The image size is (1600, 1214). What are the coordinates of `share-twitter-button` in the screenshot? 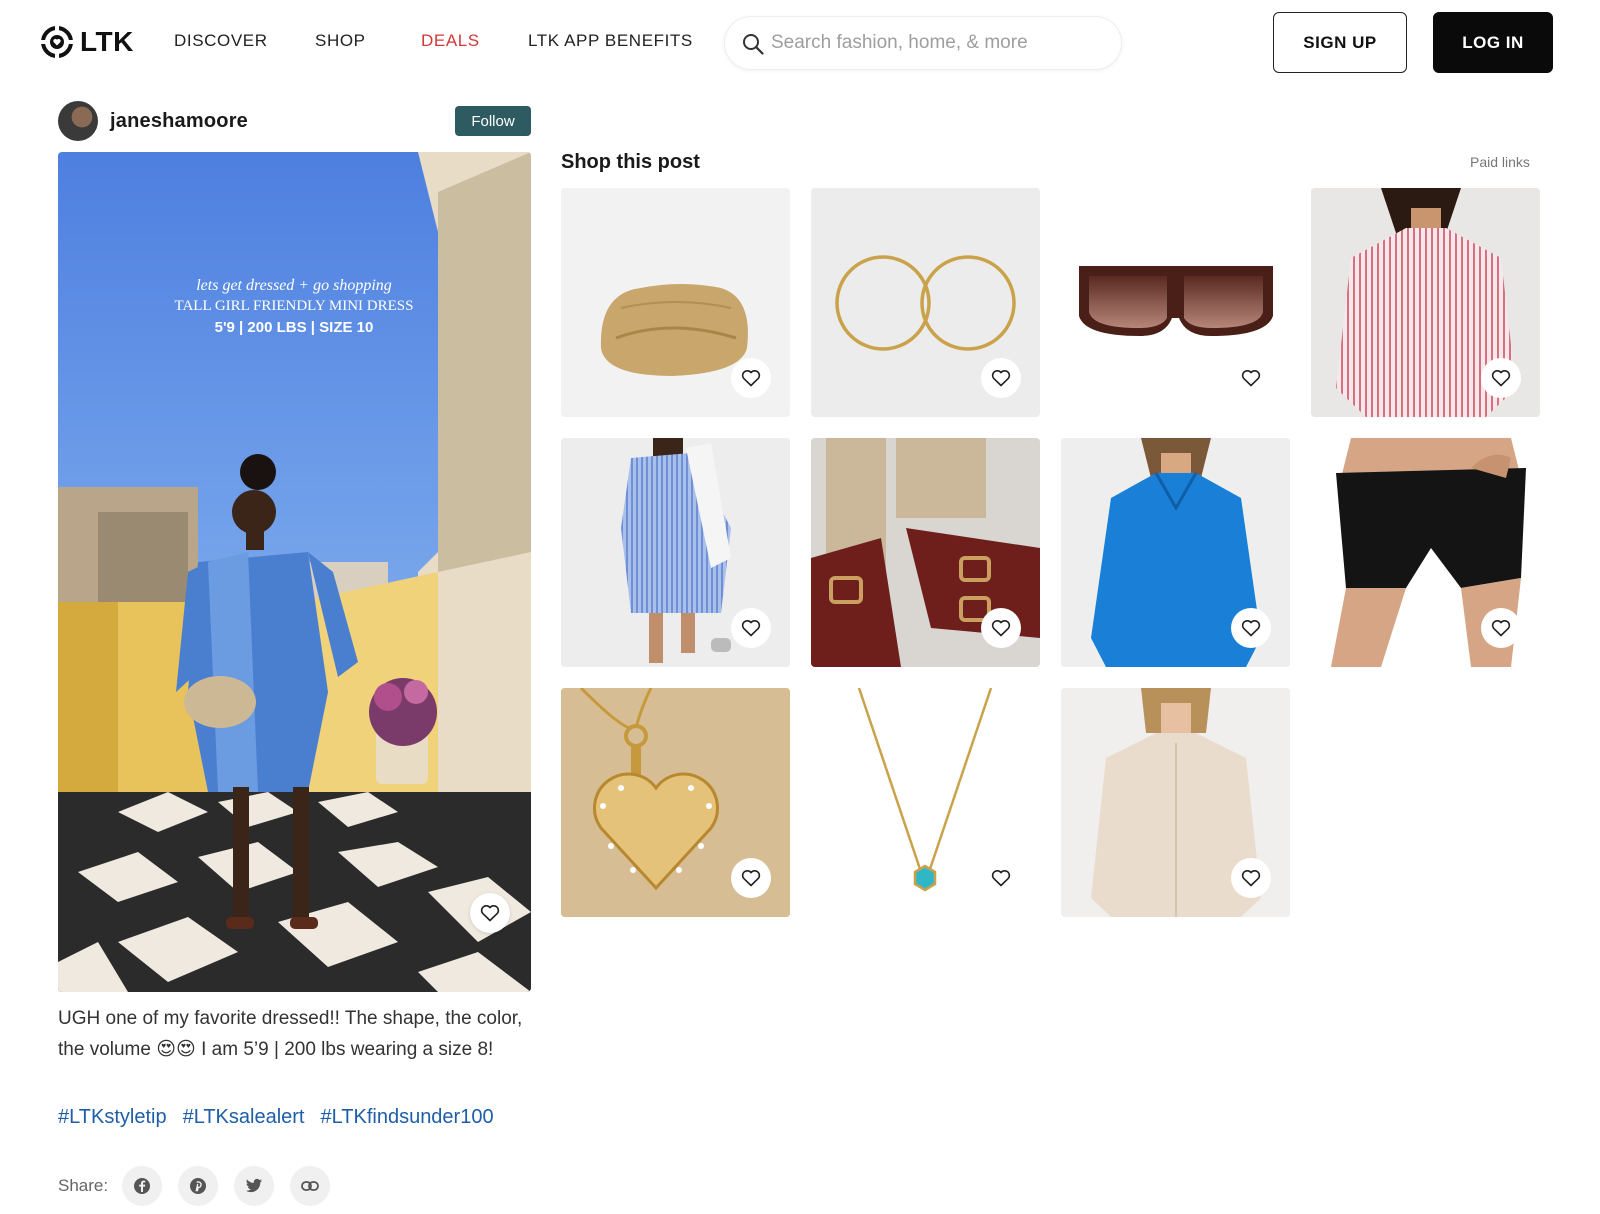 It's located at (254, 1186).